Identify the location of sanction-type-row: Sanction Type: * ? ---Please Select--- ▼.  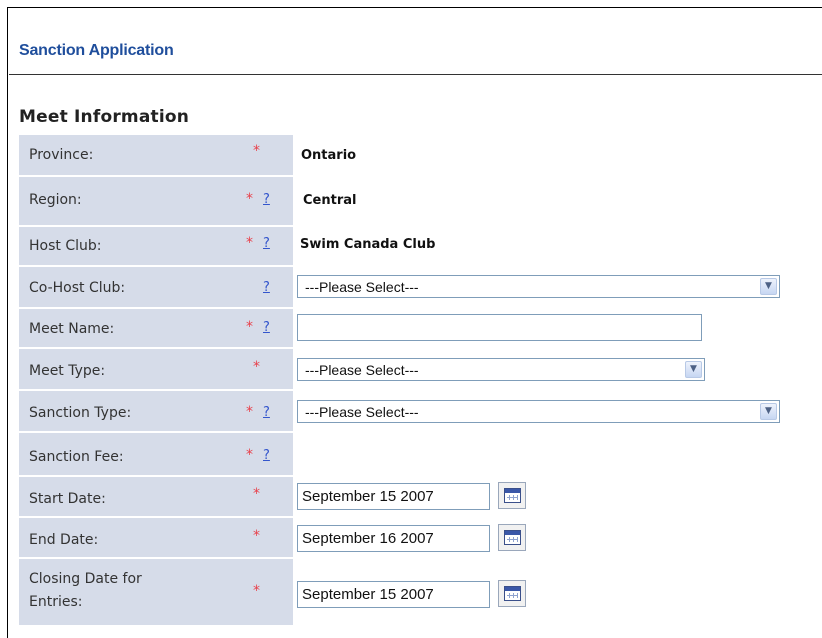
(419, 411).